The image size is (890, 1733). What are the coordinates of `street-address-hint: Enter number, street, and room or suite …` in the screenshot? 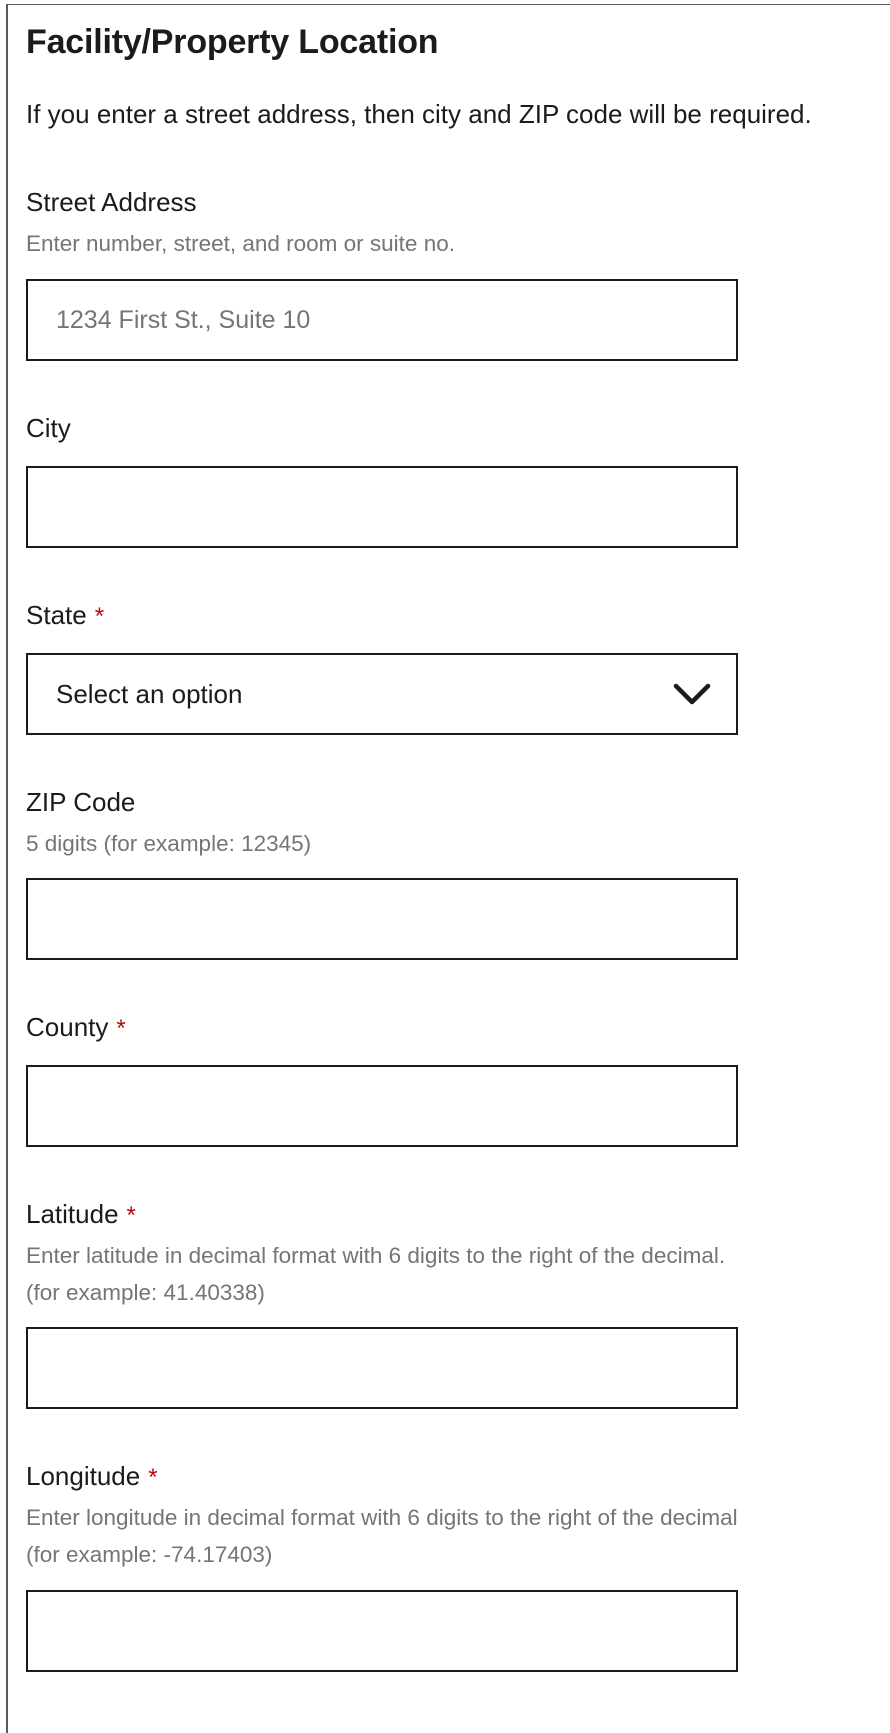 It's located at (240, 243).